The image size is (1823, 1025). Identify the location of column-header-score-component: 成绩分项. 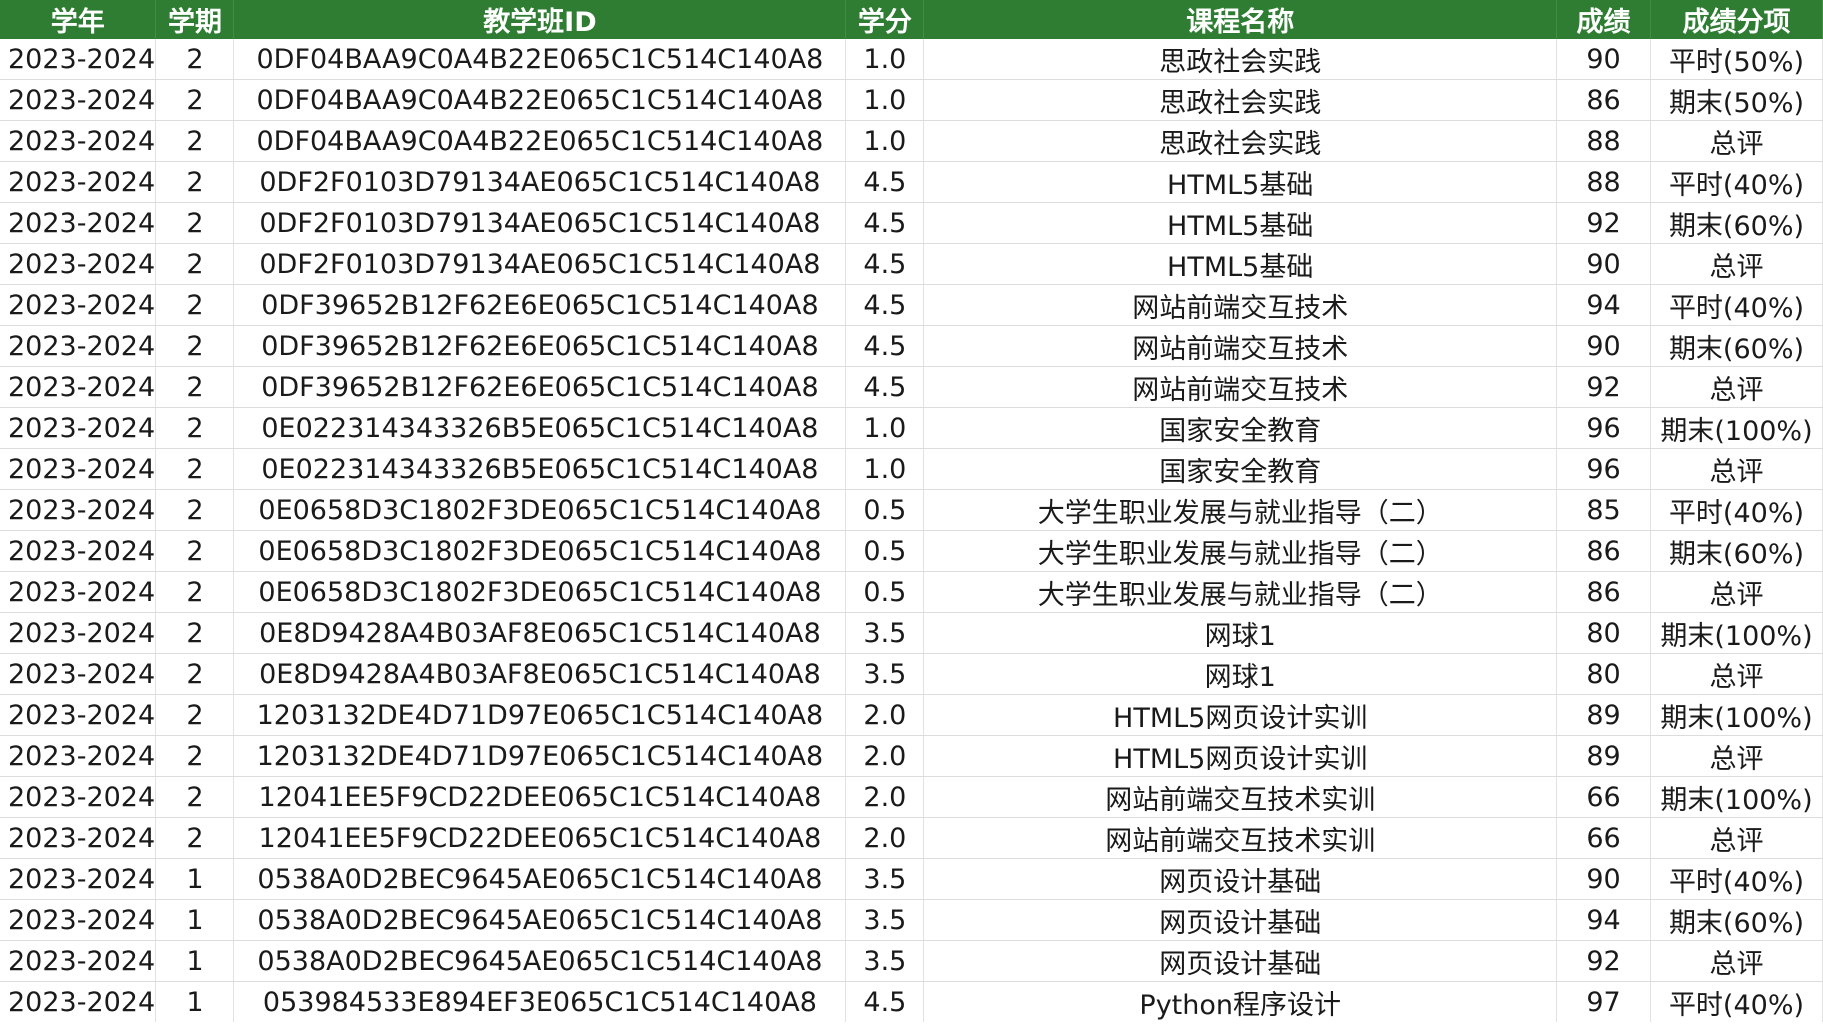
(1736, 19).